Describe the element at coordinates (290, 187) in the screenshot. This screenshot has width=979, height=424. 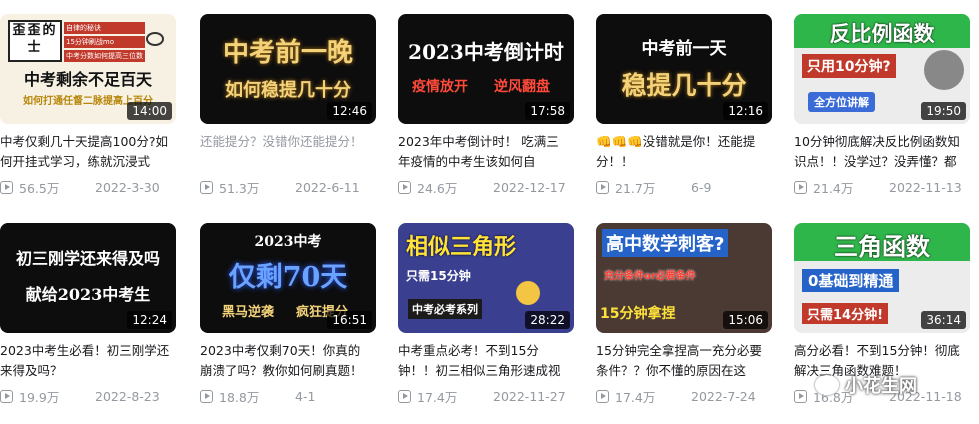
I see `video-meta: 51.3万 2022-6-11` at that location.